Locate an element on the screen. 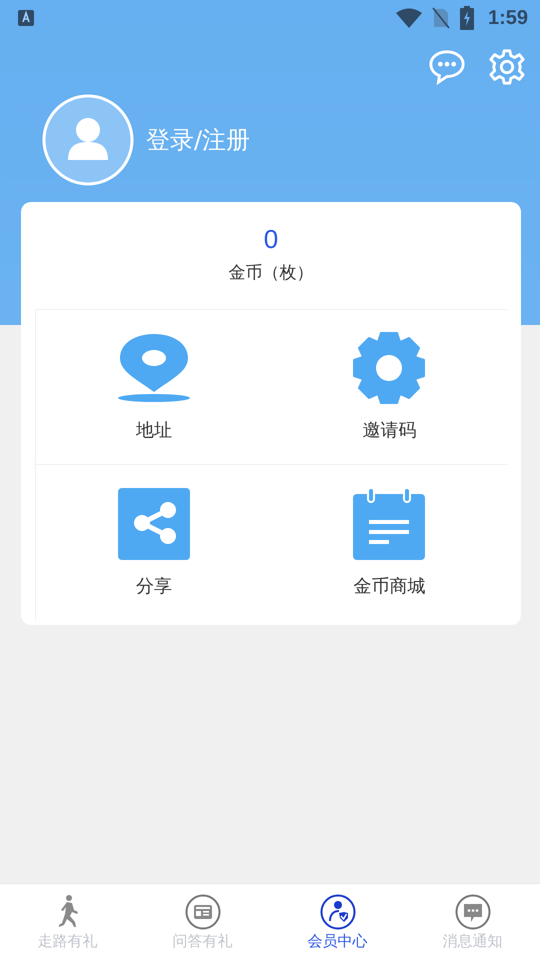 The height and width of the screenshot is (960, 540). feature-item: 分享 is located at coordinates (154, 542).